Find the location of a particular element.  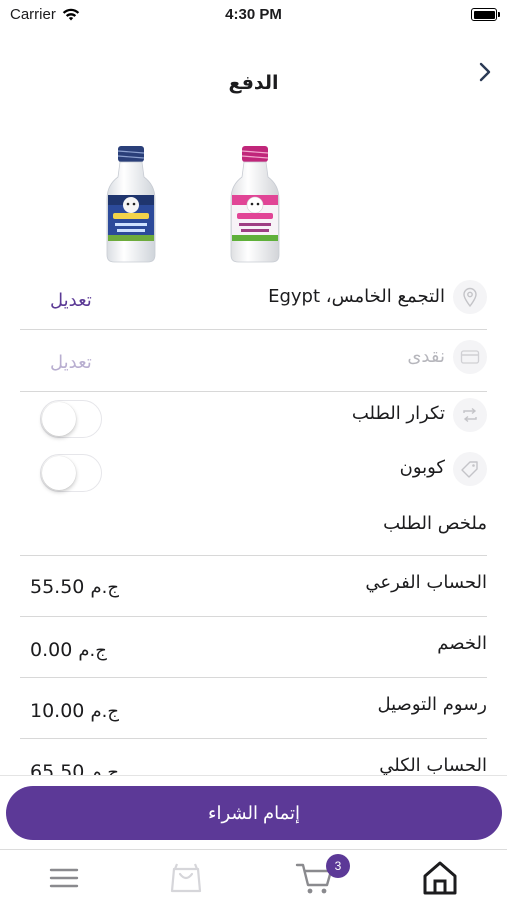

checkout-button: إتمام الشراء is located at coordinates (254, 813).